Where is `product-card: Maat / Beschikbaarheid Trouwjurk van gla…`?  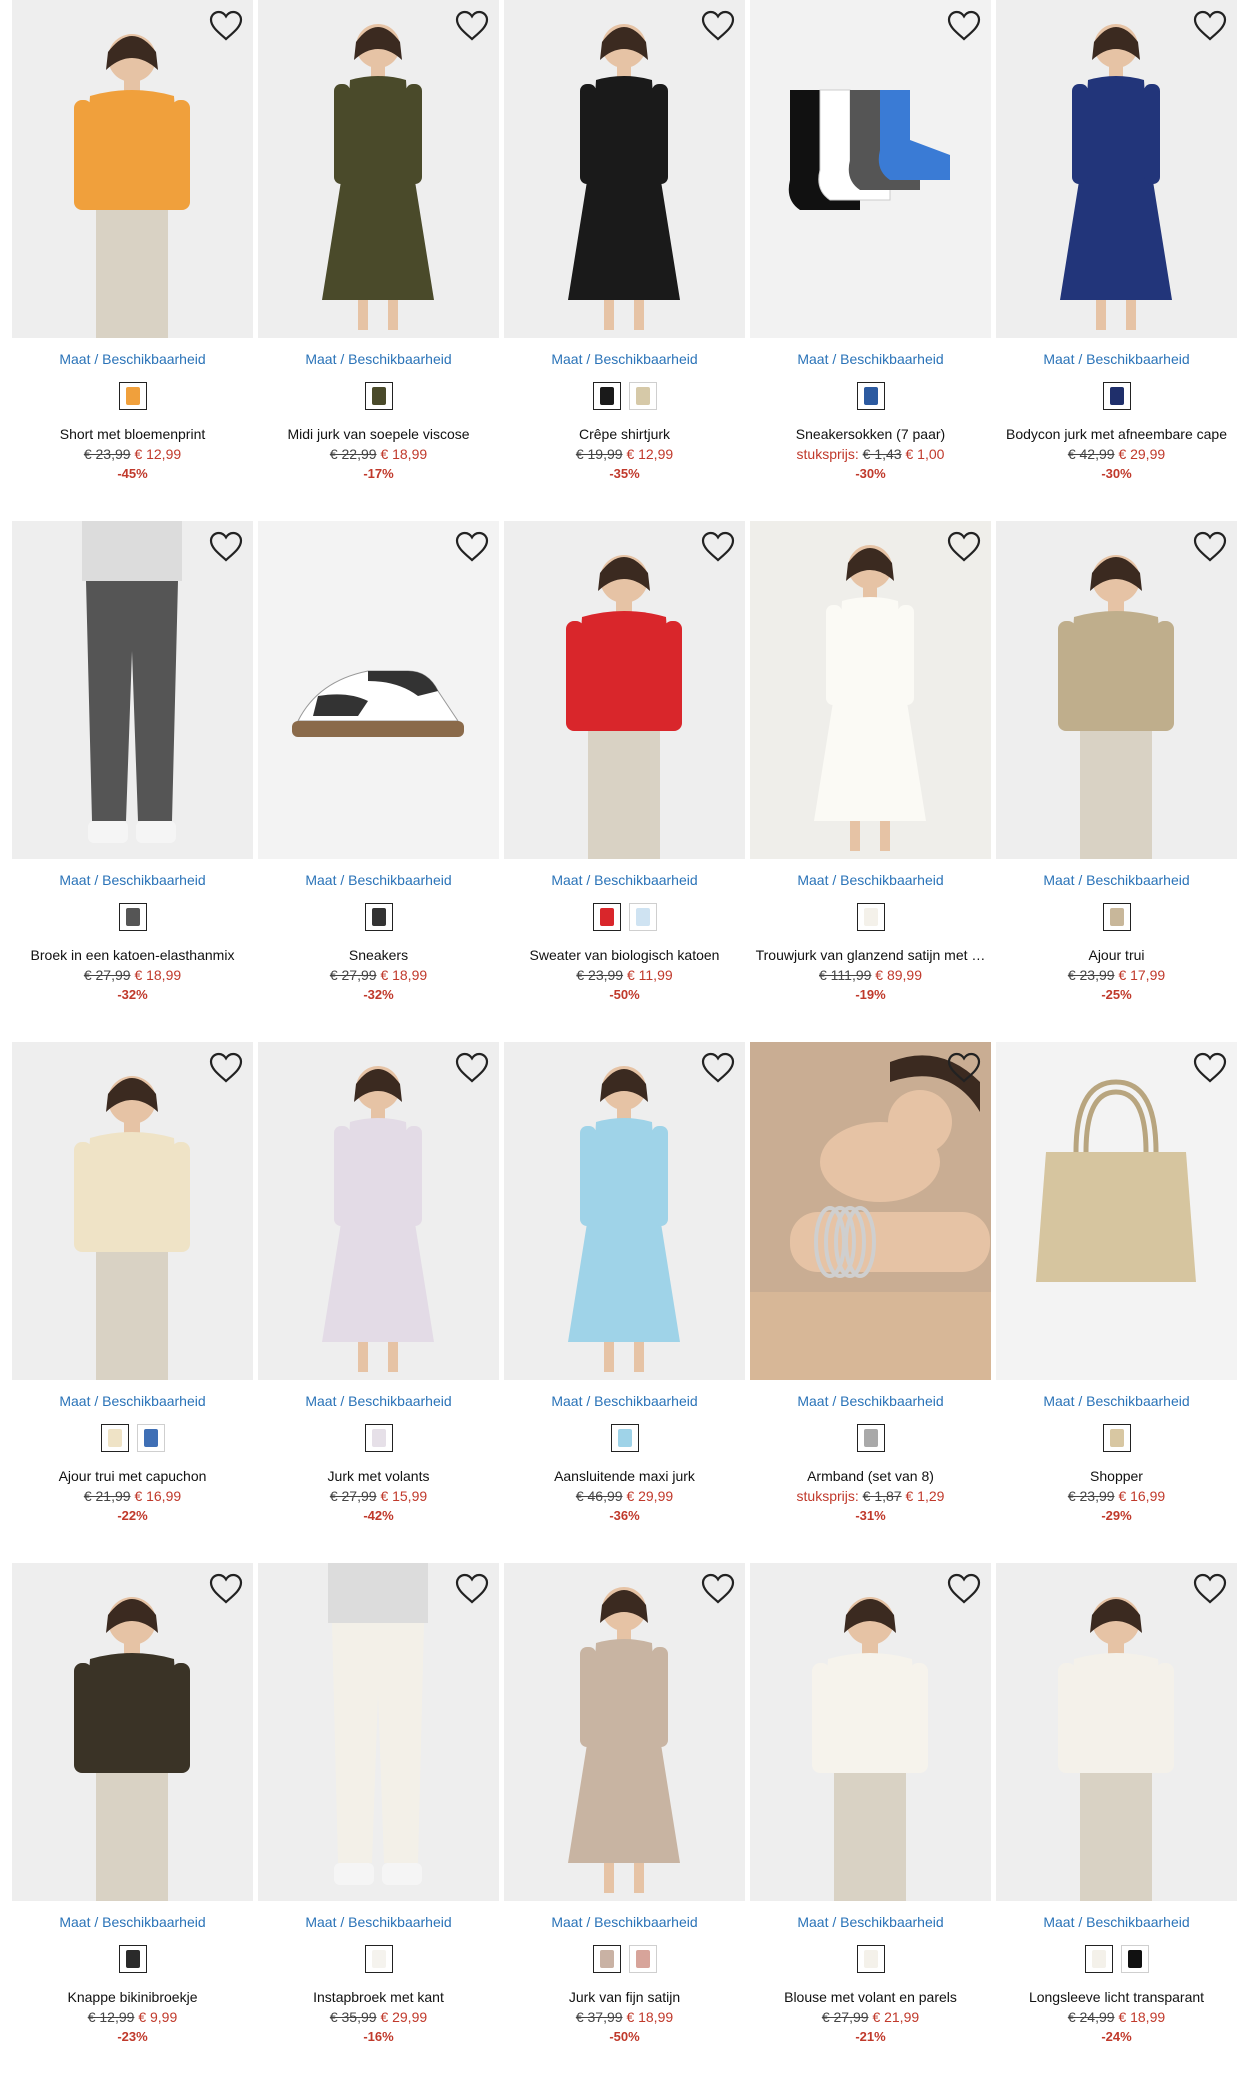
product-card: Maat / Beschikbaarheid Trouwjurk van gla… is located at coordinates (870, 781).